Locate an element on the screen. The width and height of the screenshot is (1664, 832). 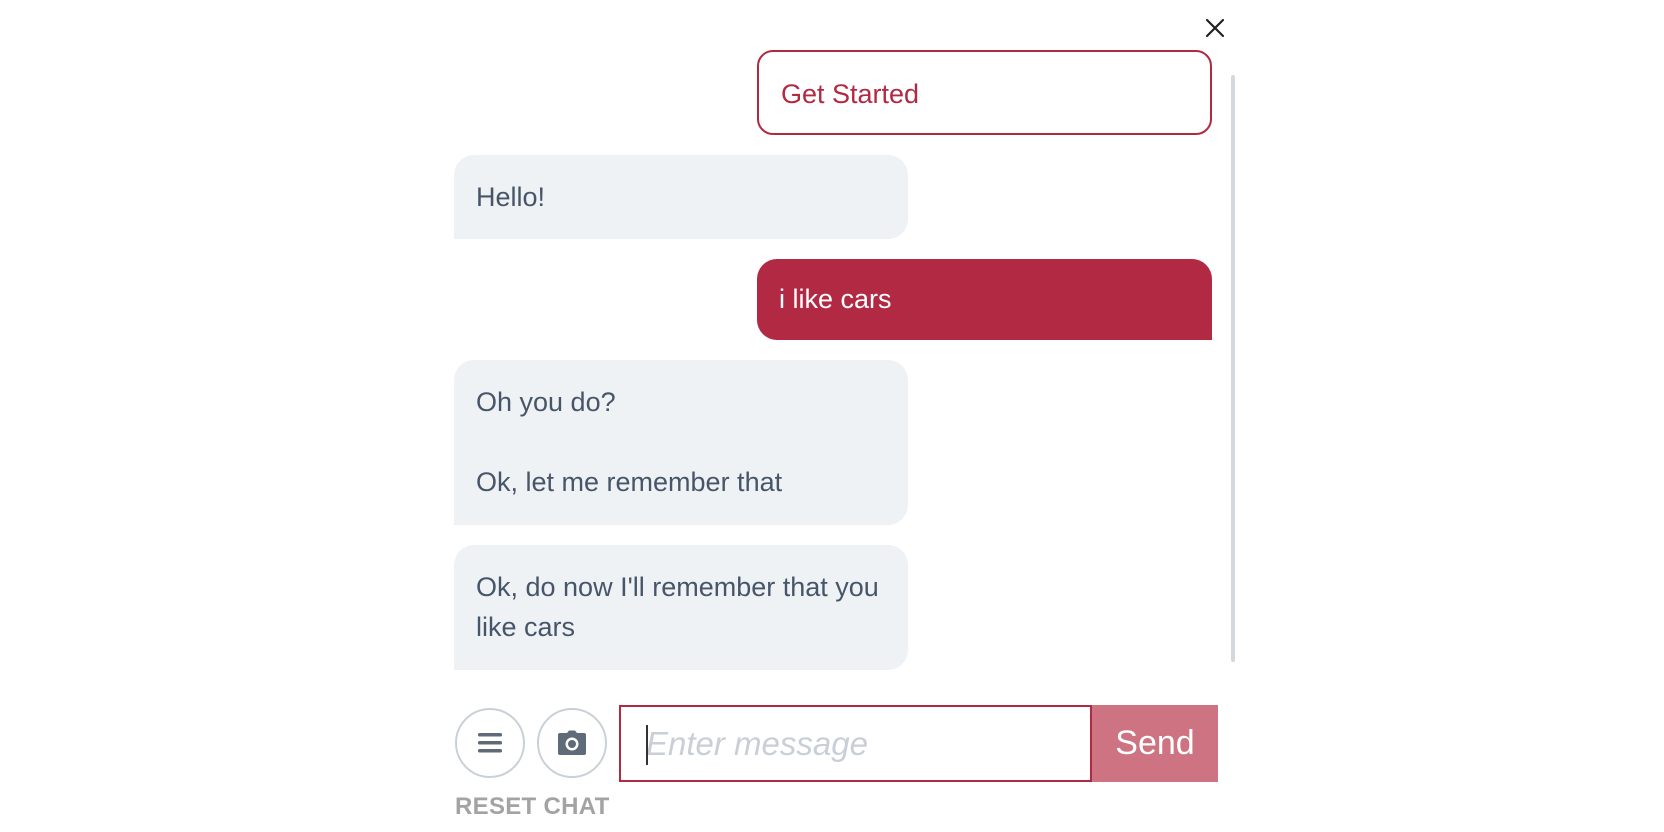
camera-button is located at coordinates (572, 743).